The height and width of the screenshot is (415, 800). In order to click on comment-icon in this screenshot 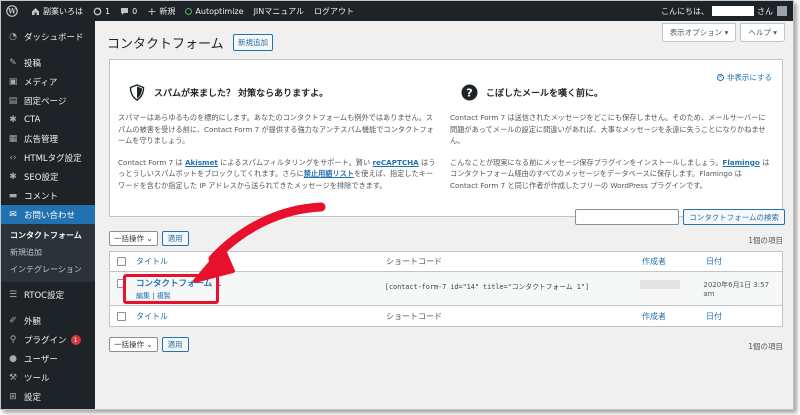, I will do `click(125, 11)`.